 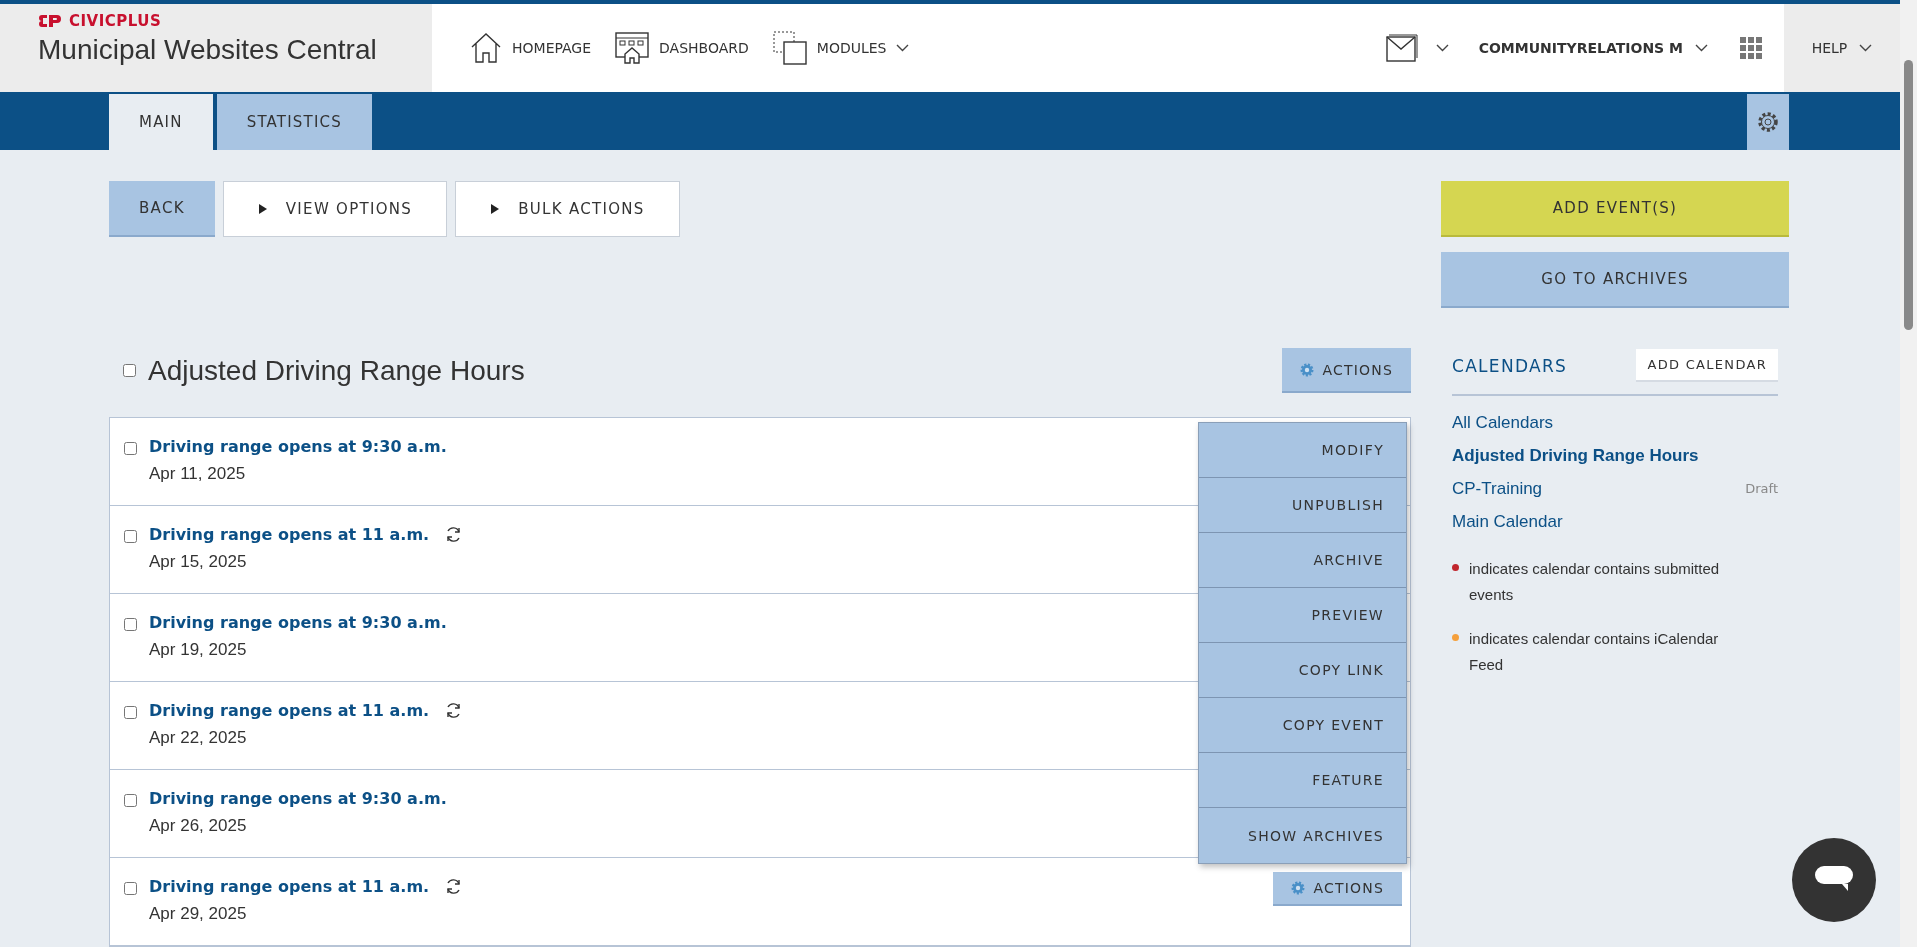 What do you see at coordinates (1302, 560) in the screenshot?
I see `menu-item: ARCHIVE` at bounding box center [1302, 560].